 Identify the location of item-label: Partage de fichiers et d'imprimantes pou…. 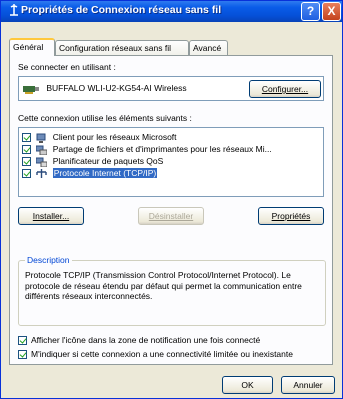
(162, 149).